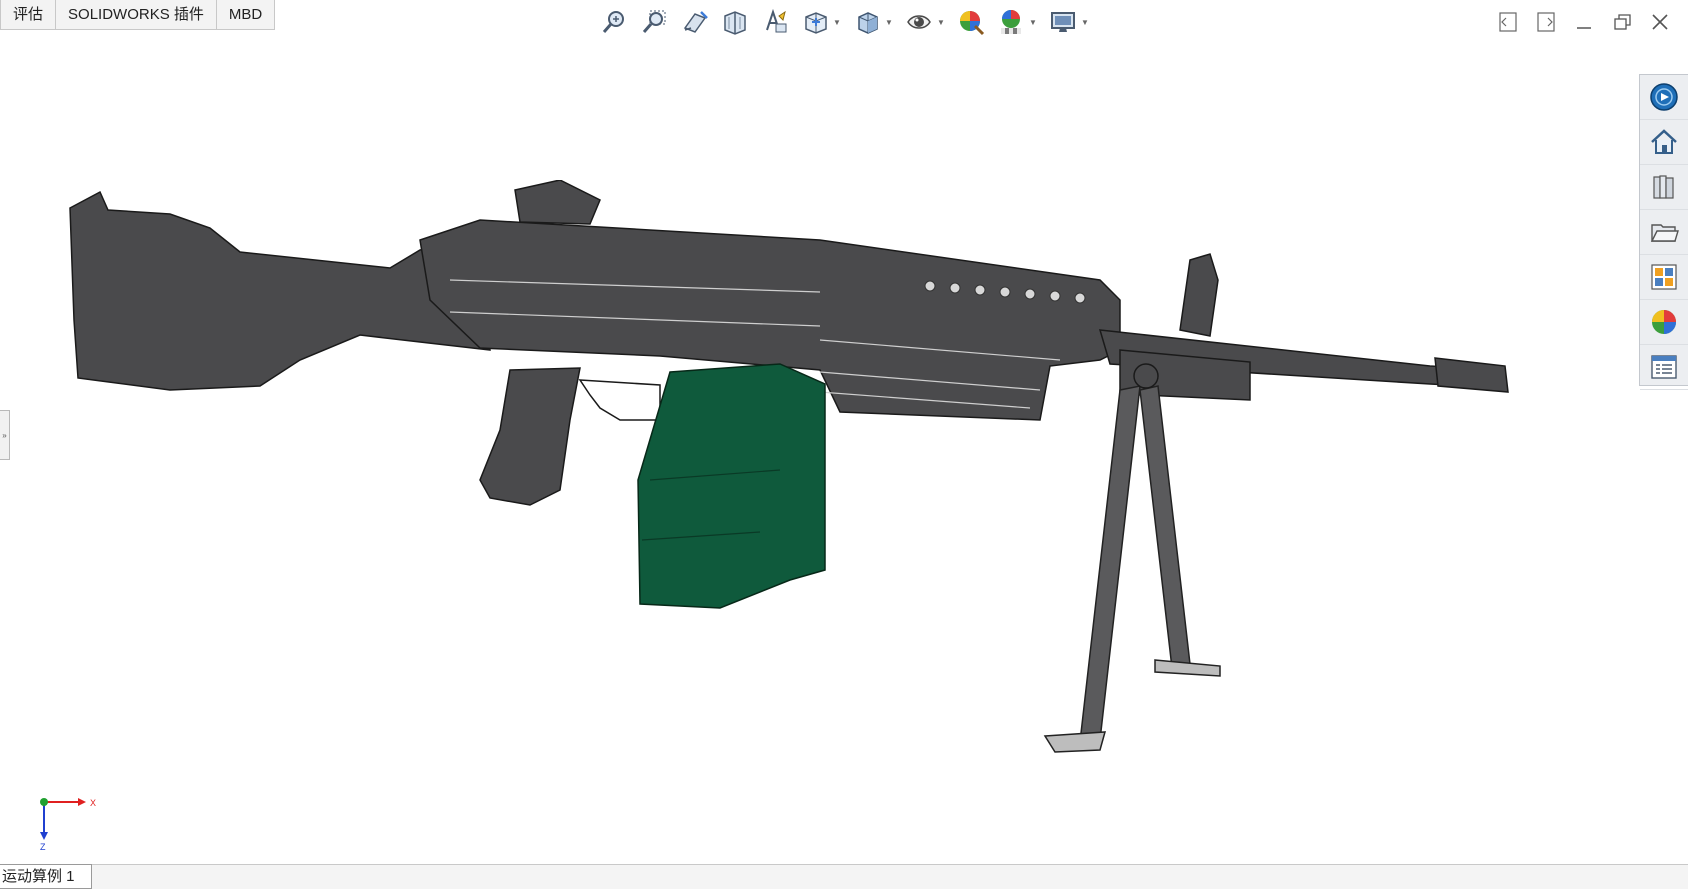 This screenshot has height=889, width=1688. I want to click on view-orientation-icon, so click(815, 22).